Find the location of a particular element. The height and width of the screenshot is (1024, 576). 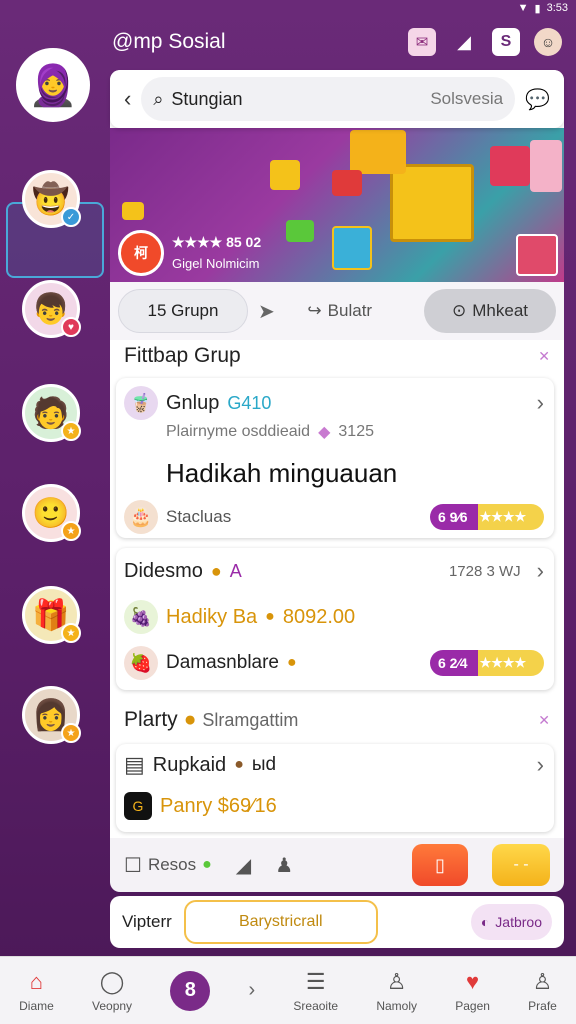

filter-chip-groups: 15 Grupn is located at coordinates (183, 311).